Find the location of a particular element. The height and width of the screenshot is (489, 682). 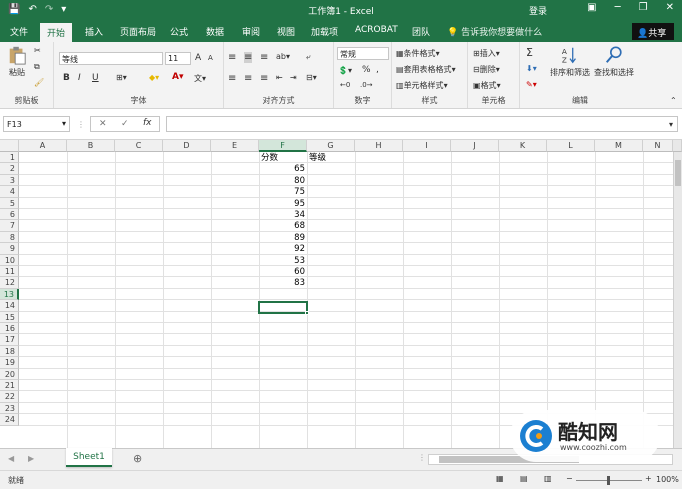

page-layout-view-icon: ▤ is located at coordinates (524, 478).